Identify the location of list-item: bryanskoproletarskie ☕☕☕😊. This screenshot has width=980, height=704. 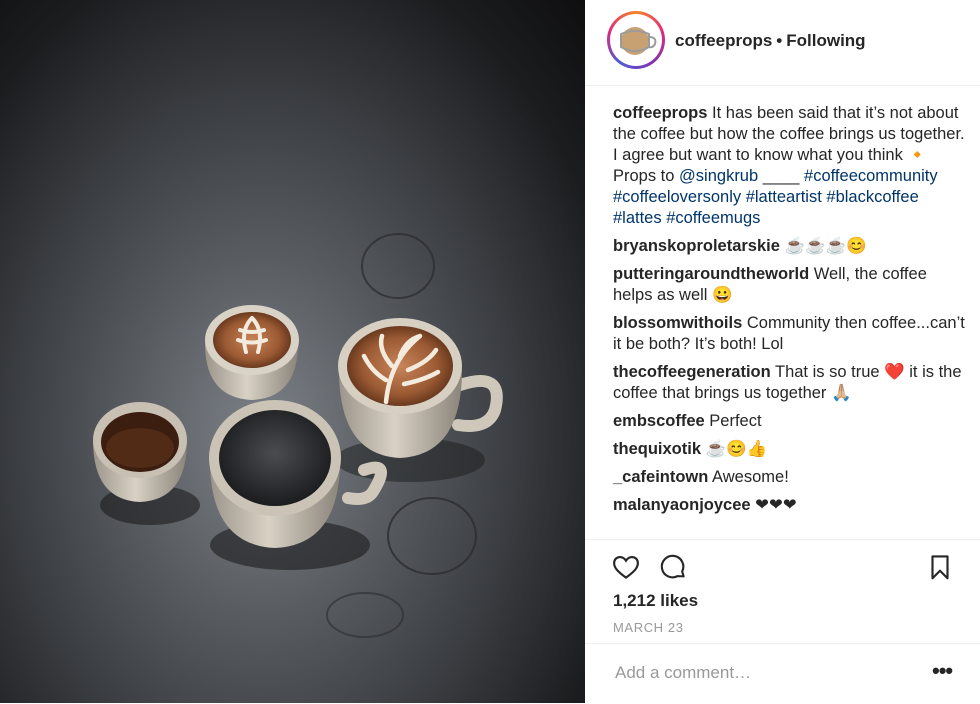
(789, 246).